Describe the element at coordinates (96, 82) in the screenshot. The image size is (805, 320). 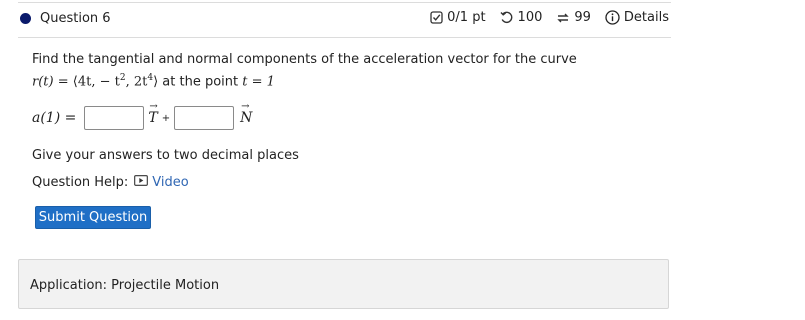
I see `curve-vector-open: ⟨4t, − t` at that location.